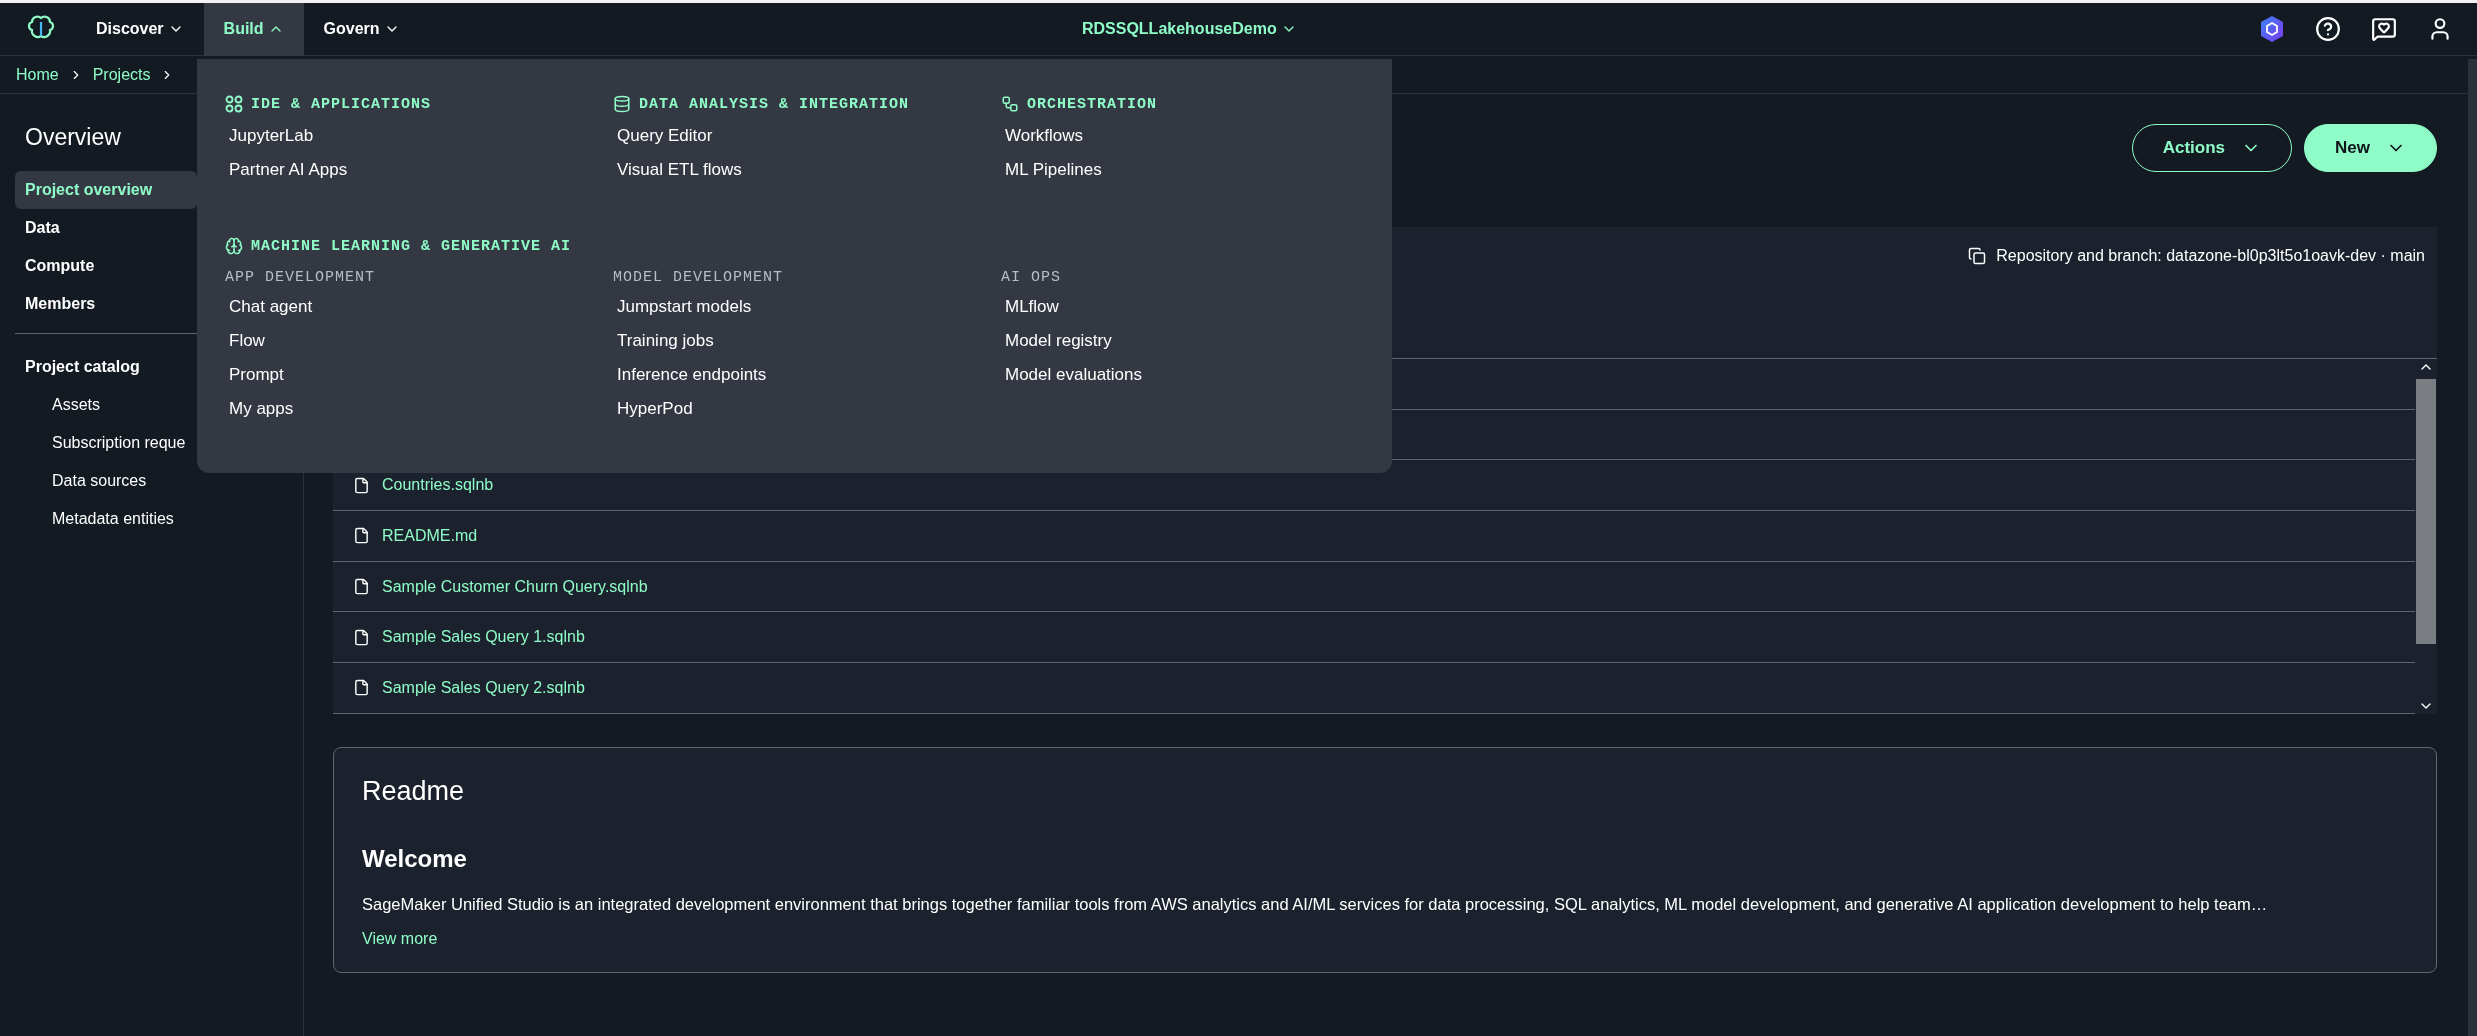  I want to click on menu-item: ML Pipelines, so click(1053, 170).